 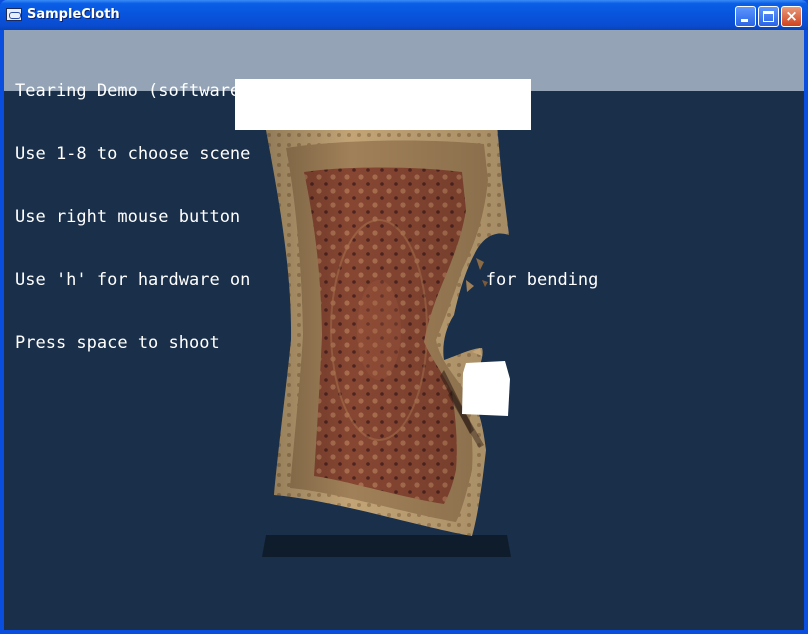 What do you see at coordinates (404, 15) in the screenshot?
I see `title-bar: SampleCloth ×` at bounding box center [404, 15].